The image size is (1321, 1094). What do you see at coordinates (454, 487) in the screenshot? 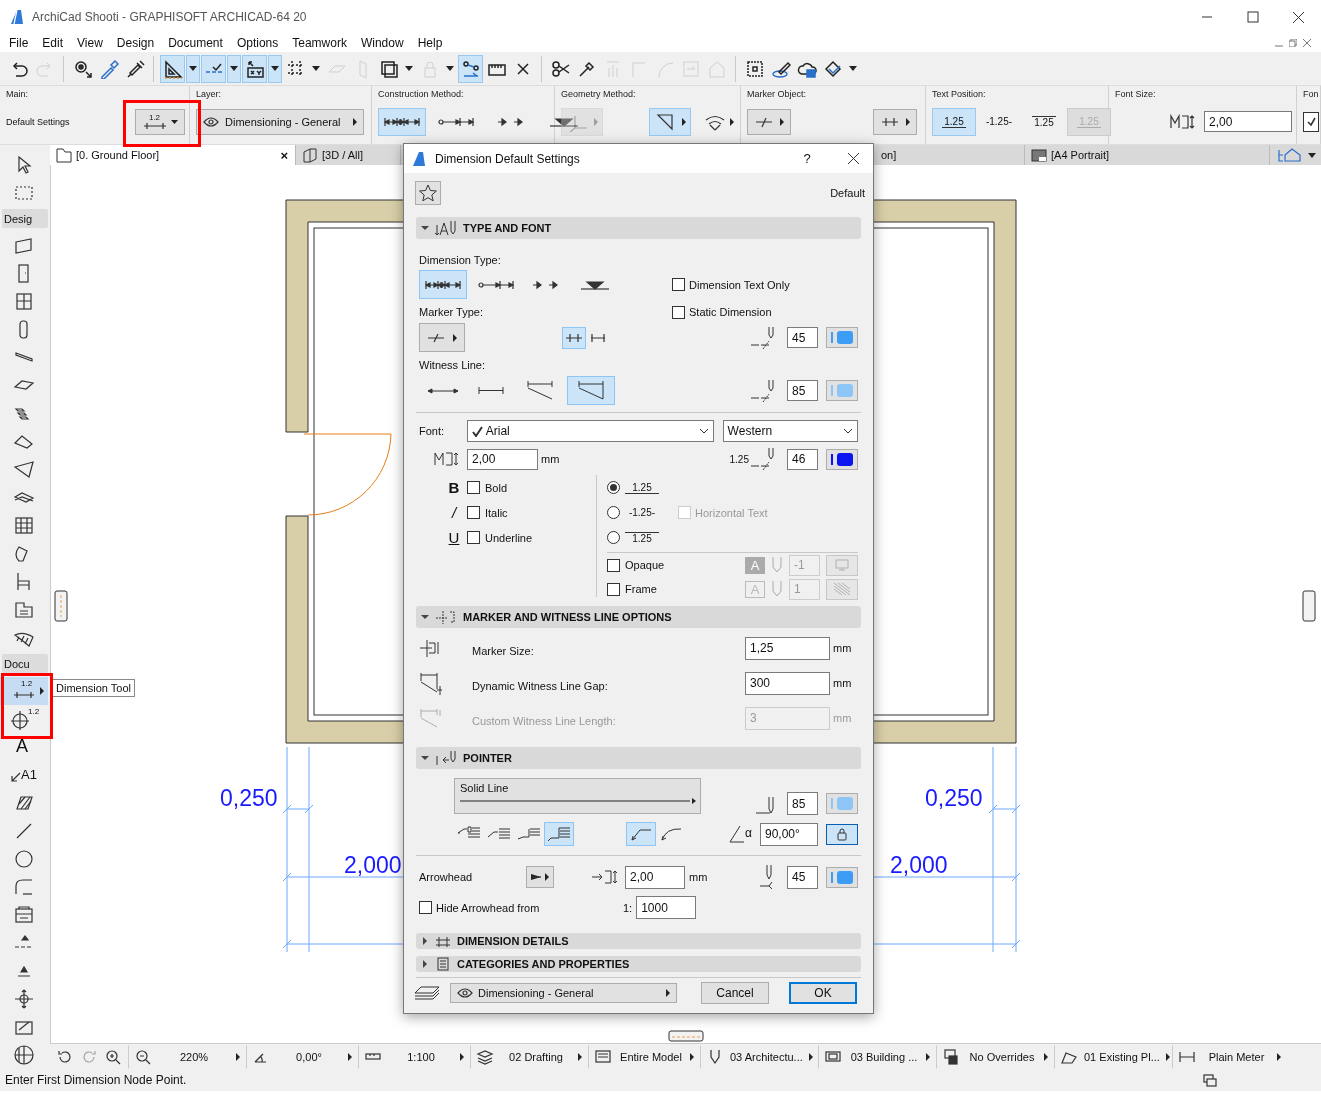
I see `style-glyph: B` at bounding box center [454, 487].